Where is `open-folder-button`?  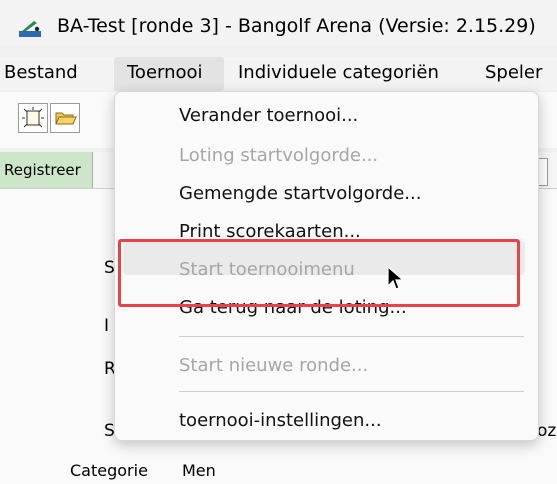 open-folder-button is located at coordinates (65, 118).